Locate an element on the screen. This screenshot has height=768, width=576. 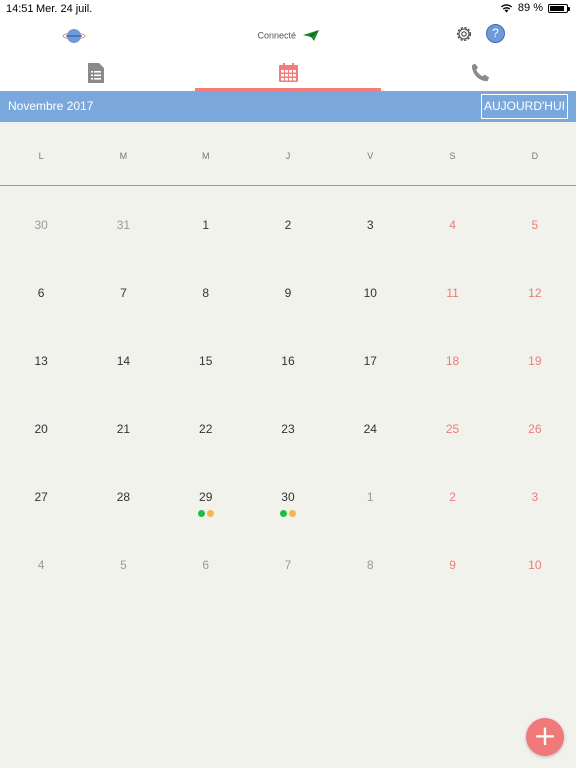
day-number: 6 is located at coordinates (41, 293).